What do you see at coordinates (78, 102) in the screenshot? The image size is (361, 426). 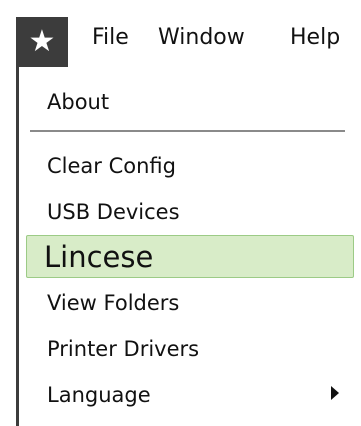 I see `menu-item-about: About` at bounding box center [78, 102].